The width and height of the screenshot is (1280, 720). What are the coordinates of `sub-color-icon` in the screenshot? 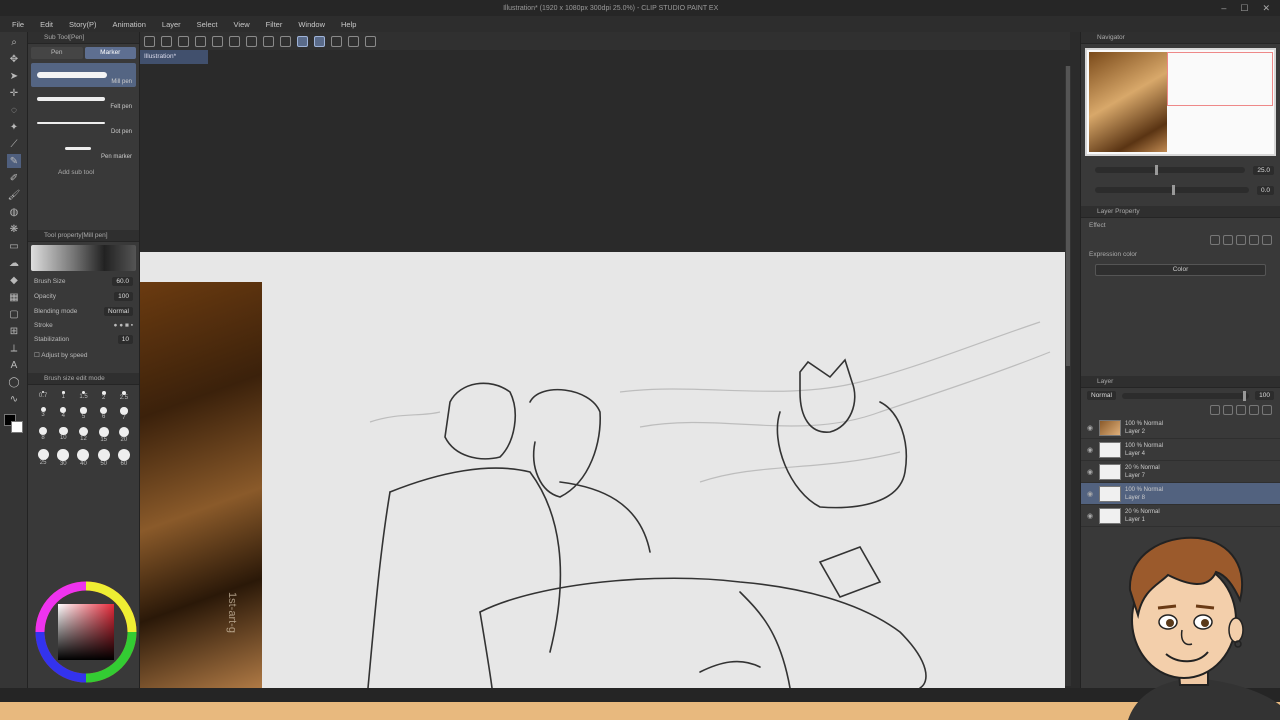 It's located at (17, 427).